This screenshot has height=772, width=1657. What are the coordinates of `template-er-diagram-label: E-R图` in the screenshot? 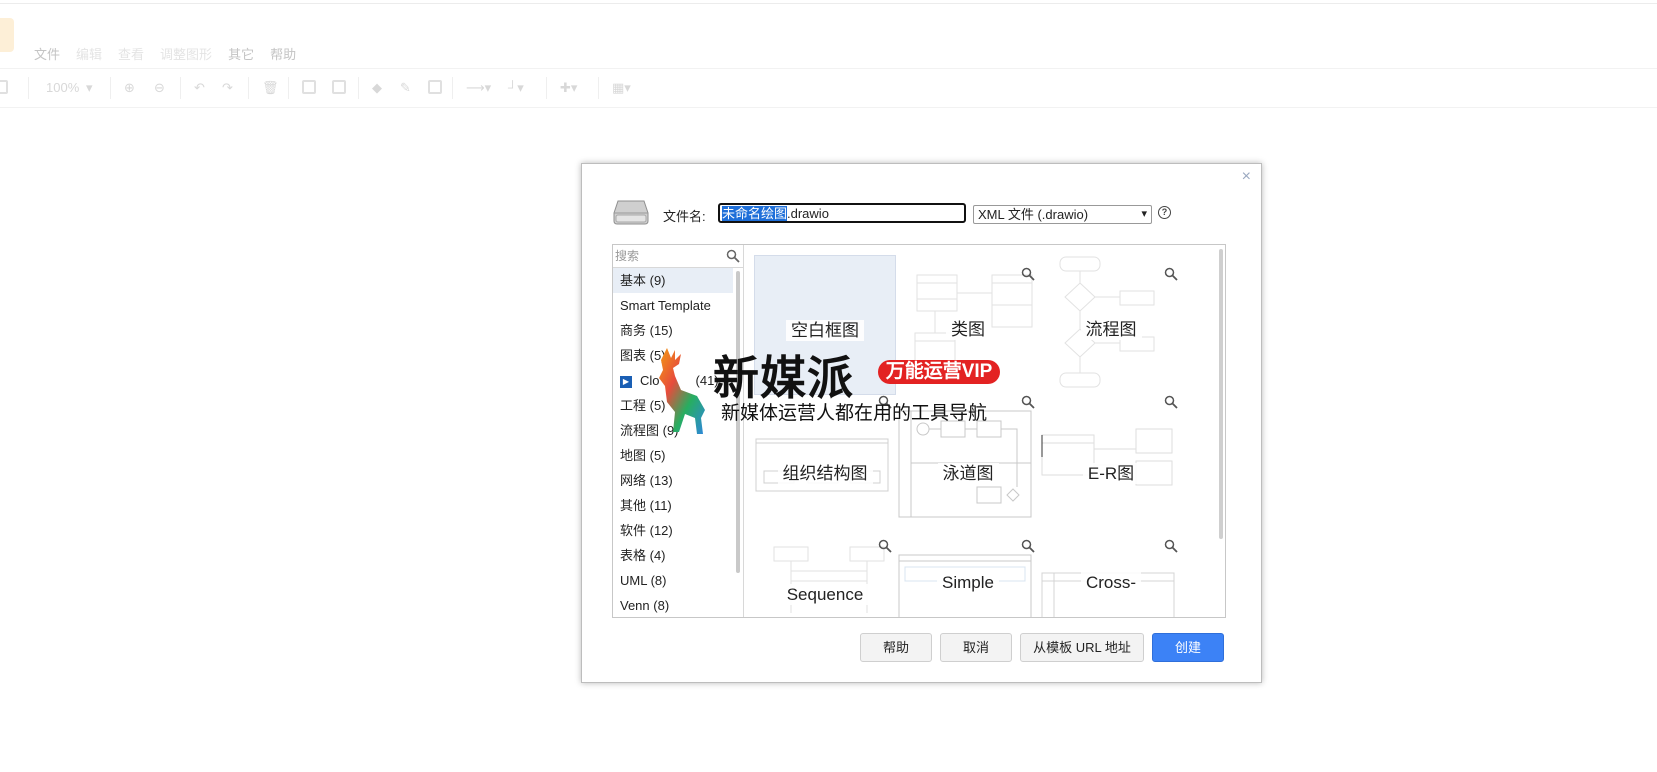 It's located at (1111, 473).